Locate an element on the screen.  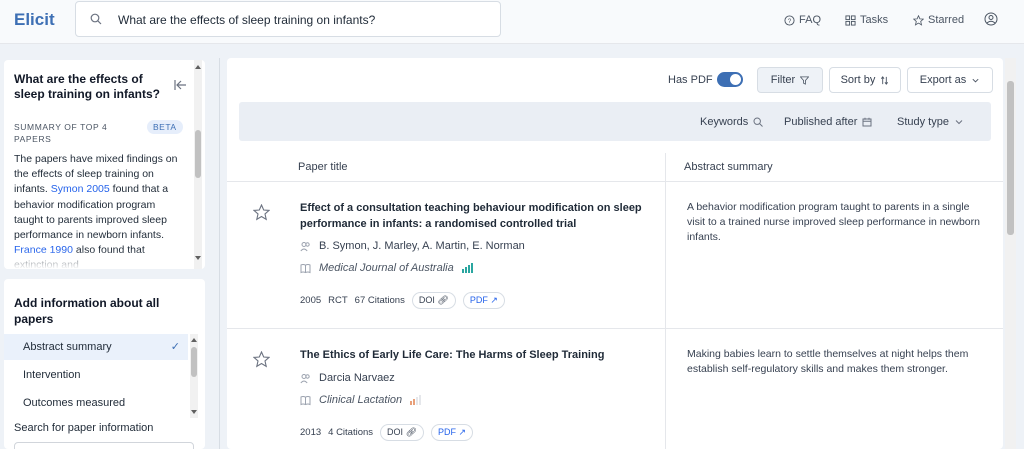
sidebar-divider is located at coordinates (219, 253).